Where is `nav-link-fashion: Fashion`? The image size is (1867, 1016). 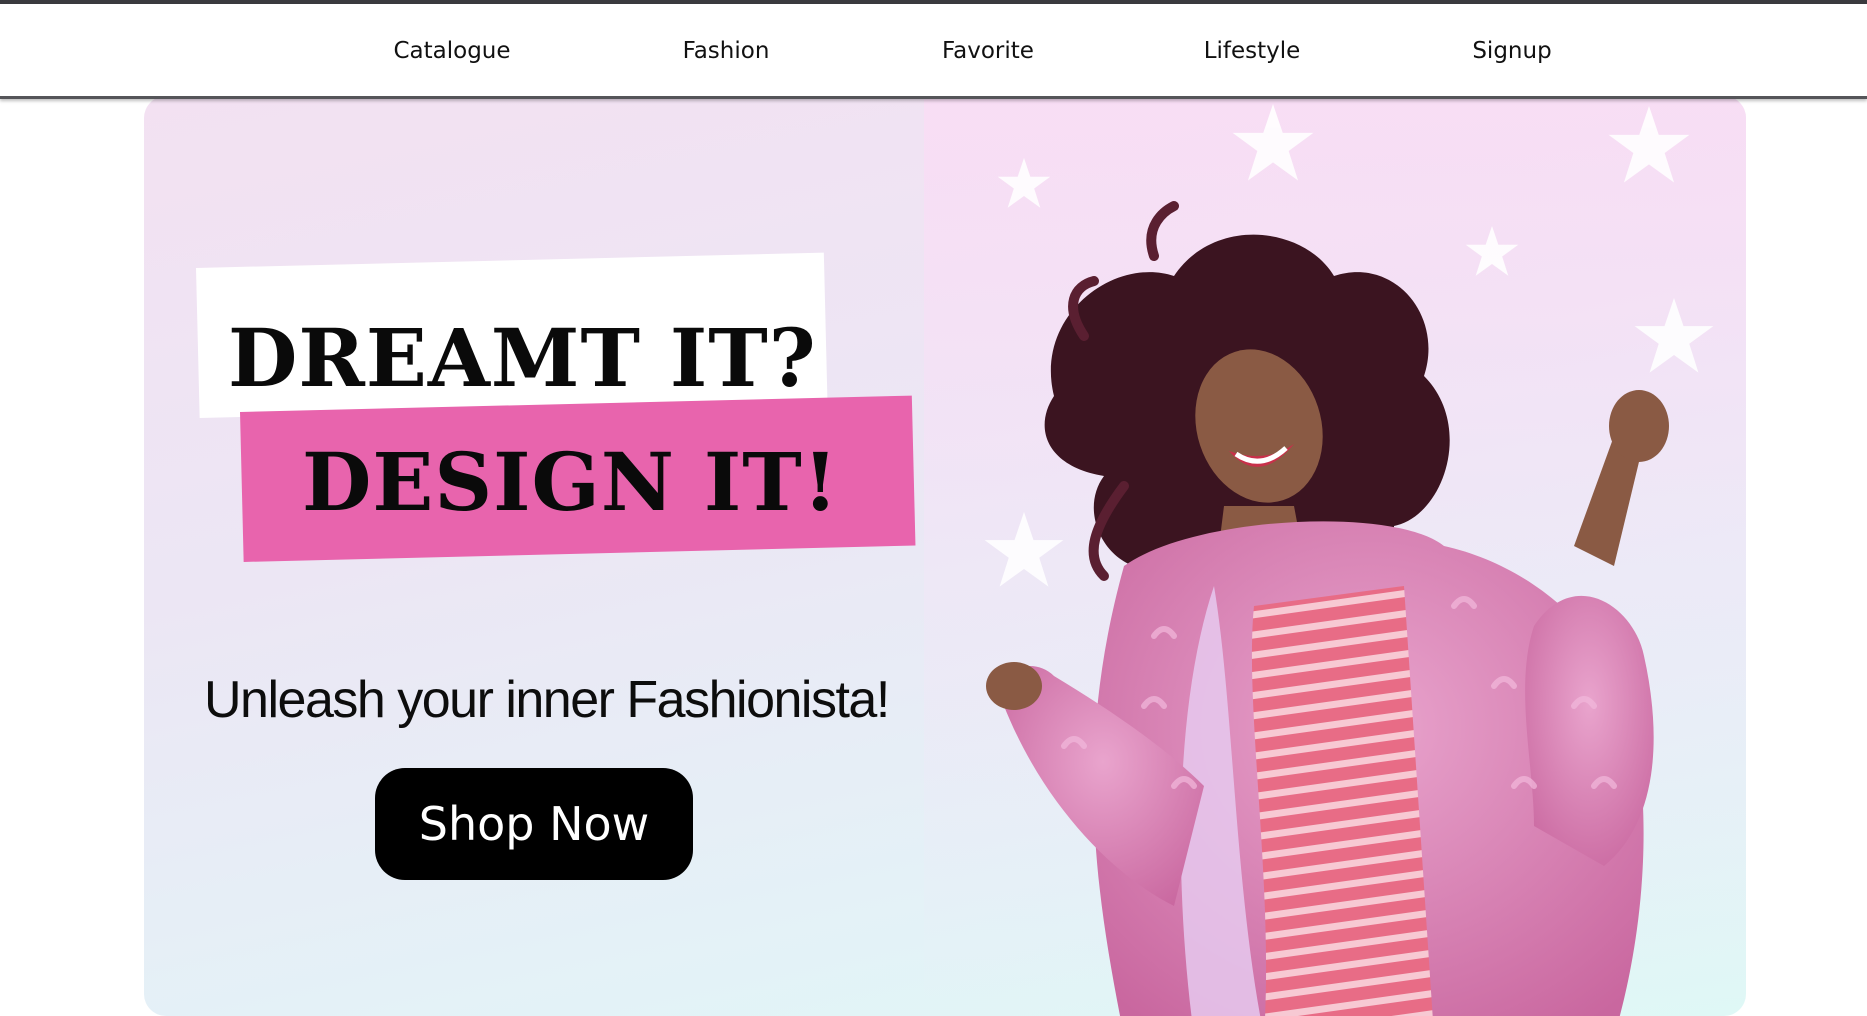
nav-link-fashion: Fashion is located at coordinates (726, 51).